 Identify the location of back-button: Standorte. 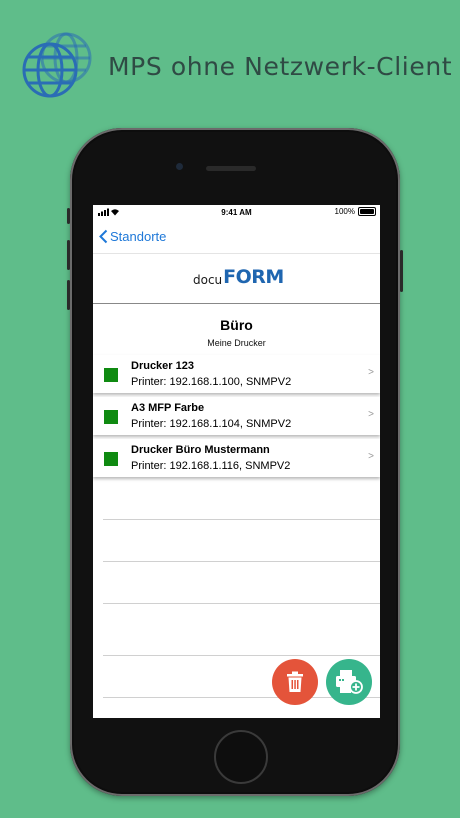
(132, 236).